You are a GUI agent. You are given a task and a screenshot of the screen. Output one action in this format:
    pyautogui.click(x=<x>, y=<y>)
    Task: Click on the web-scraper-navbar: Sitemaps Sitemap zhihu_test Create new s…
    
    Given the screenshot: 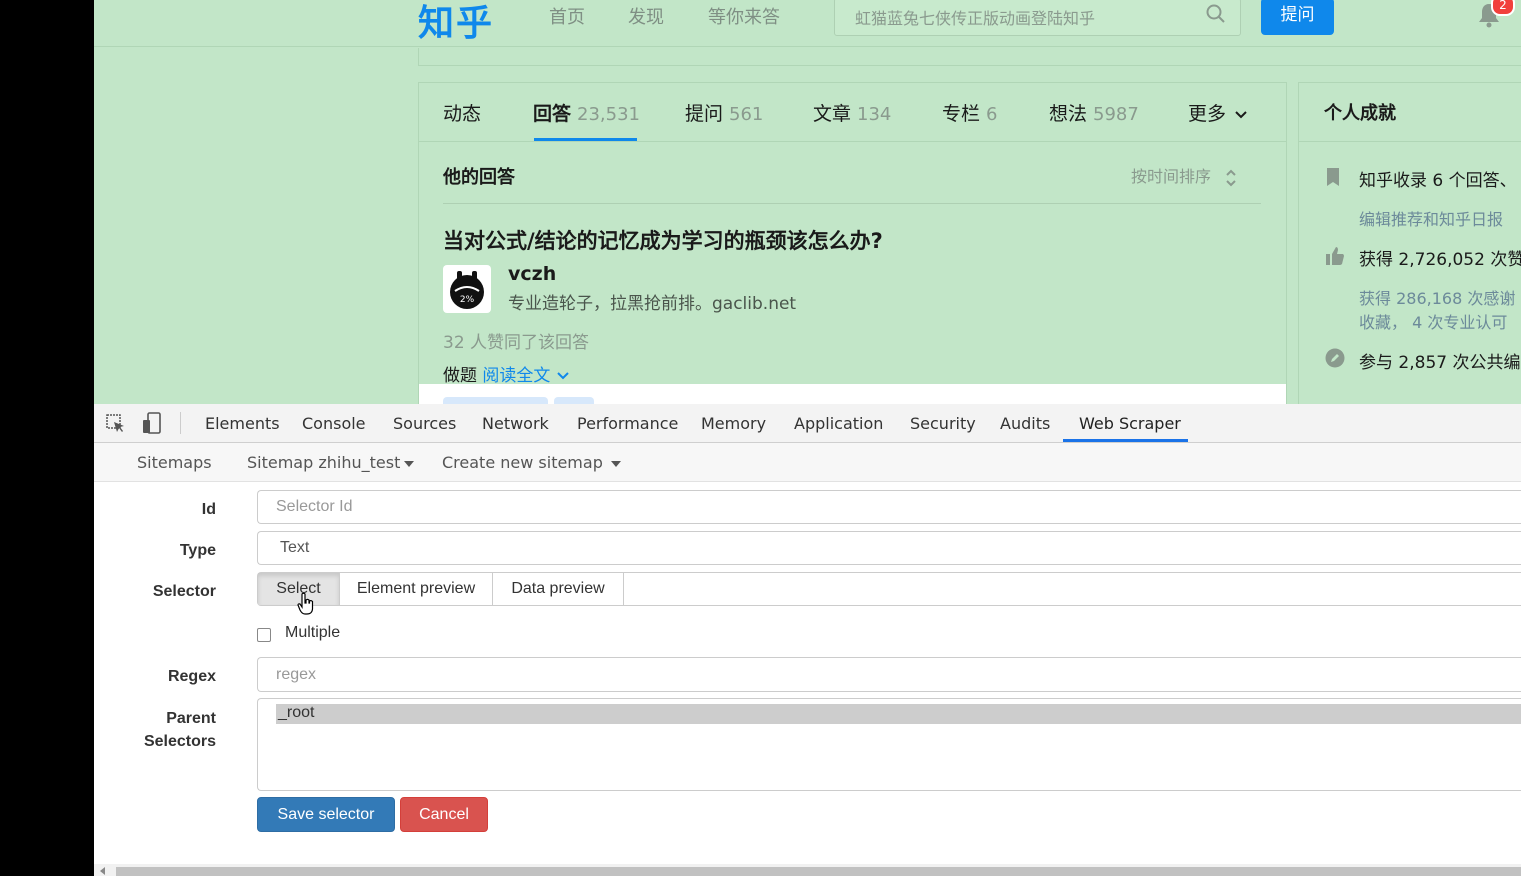 What is the action you would take?
    pyautogui.click(x=807, y=462)
    